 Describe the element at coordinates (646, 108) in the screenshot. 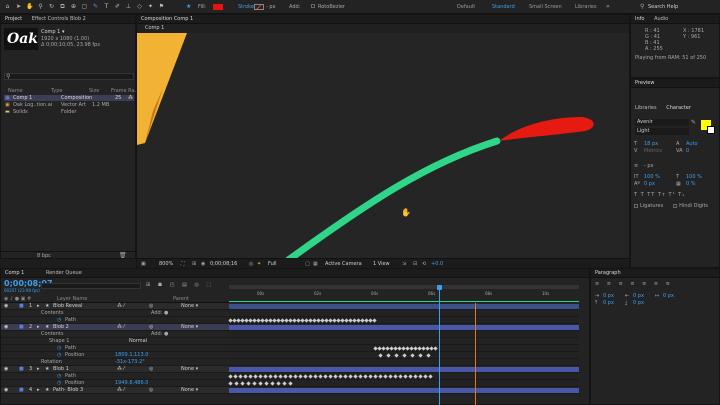

I see `tab-libraries: Libraries` at that location.